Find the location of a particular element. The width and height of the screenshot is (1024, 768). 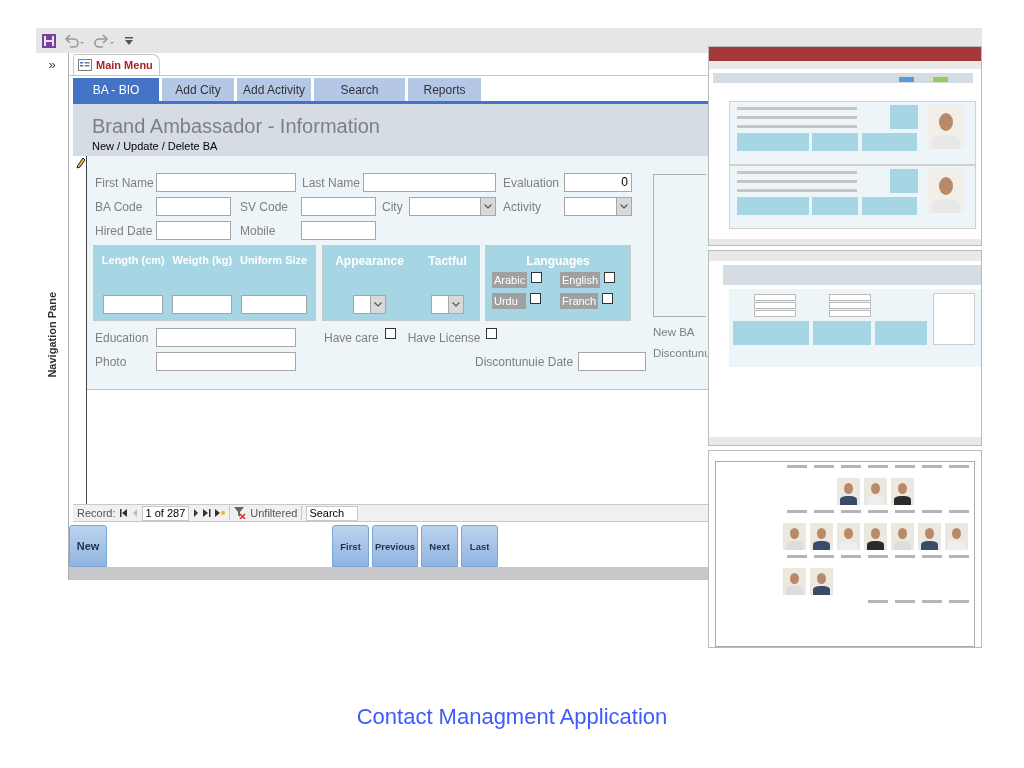

form-icon is located at coordinates (85, 65).